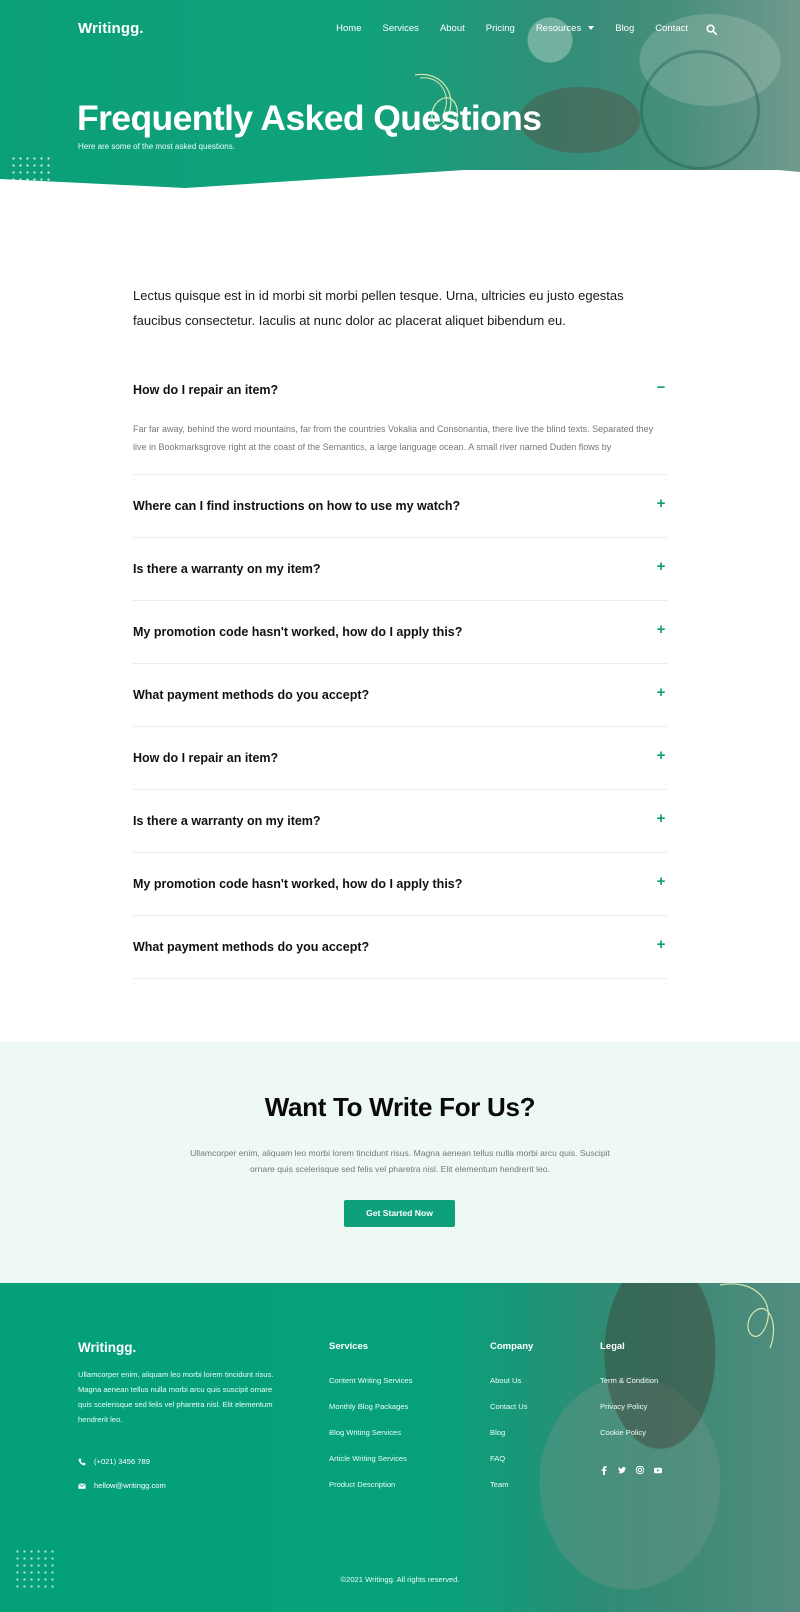  I want to click on footer-phone: (+021) 3456 789, so click(114, 1461).